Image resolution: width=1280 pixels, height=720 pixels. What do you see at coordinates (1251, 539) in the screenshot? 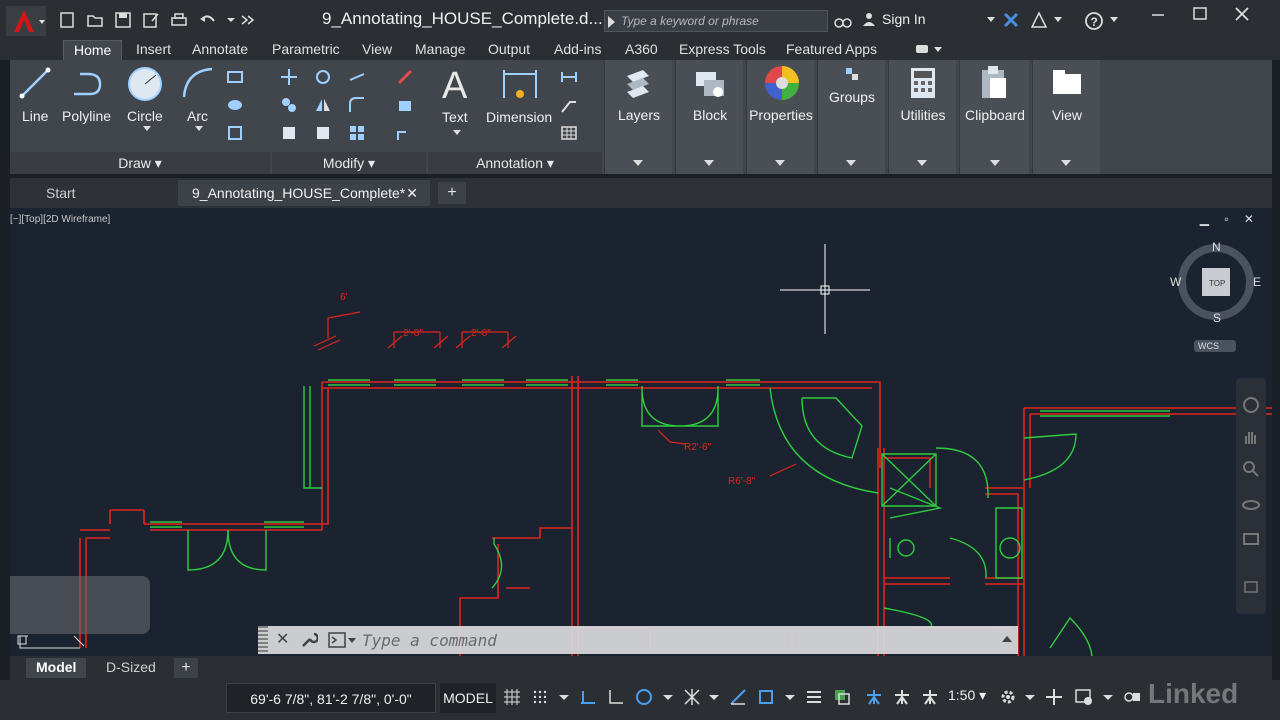
I see `showmotion-icon` at bounding box center [1251, 539].